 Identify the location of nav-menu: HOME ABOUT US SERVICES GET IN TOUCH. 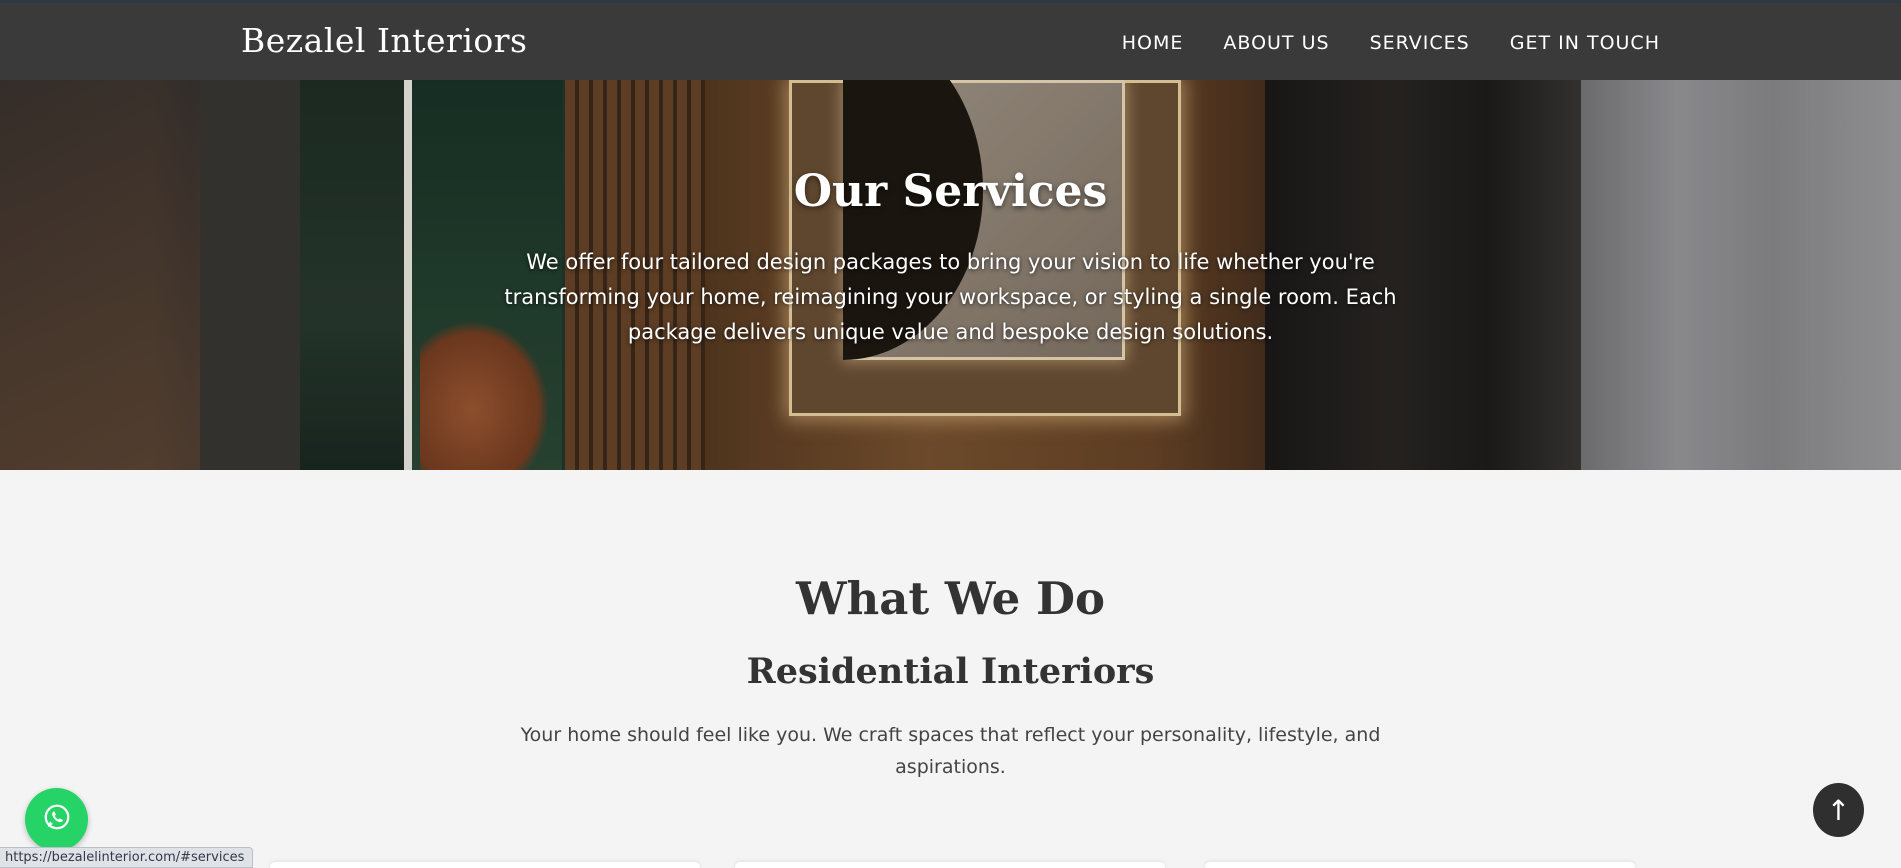
(1391, 43).